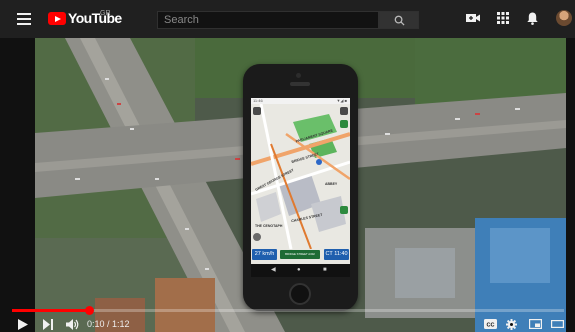 The image size is (575, 332). I want to click on youtube-logo-icon, so click(57, 18).